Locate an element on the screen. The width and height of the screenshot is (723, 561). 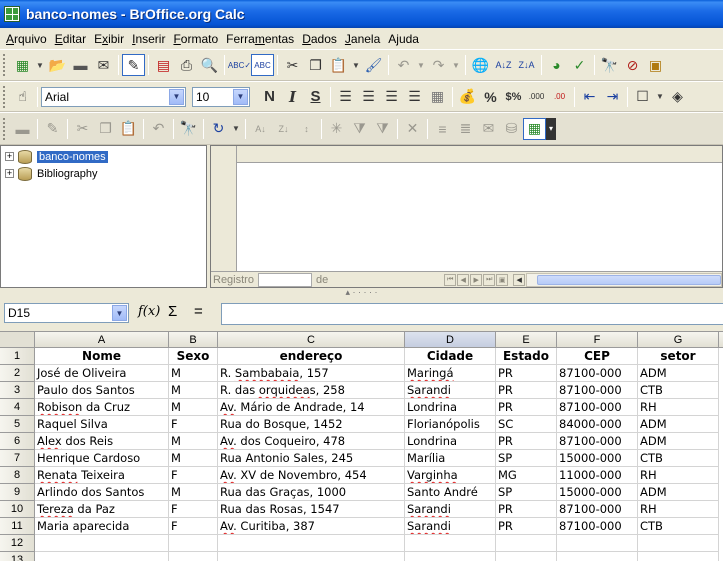
table-cell: 11000-000 is located at coordinates (597, 475).